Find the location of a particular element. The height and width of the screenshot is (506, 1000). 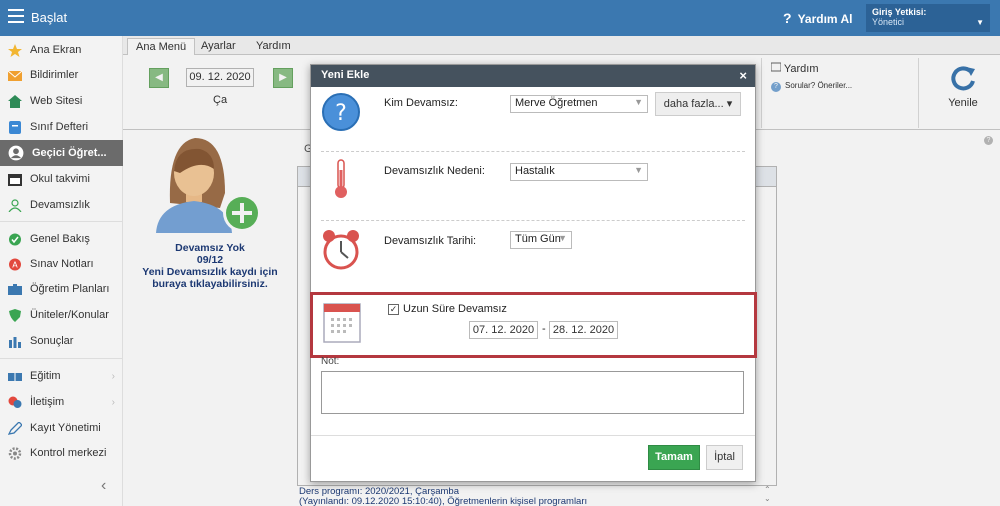

sidebar-item-sonuclar: Sonuçlar is located at coordinates (61, 341).